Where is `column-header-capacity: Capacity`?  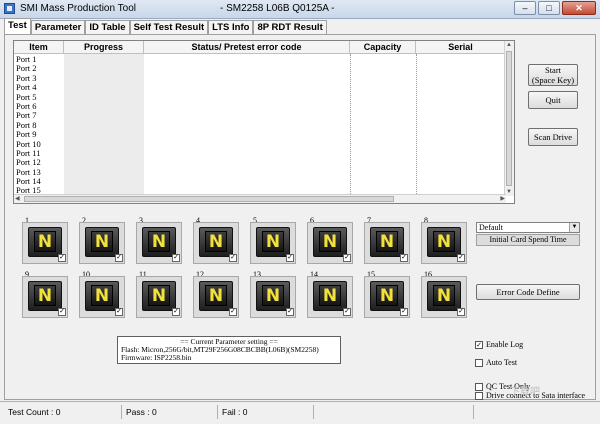 column-header-capacity: Capacity is located at coordinates (383, 47).